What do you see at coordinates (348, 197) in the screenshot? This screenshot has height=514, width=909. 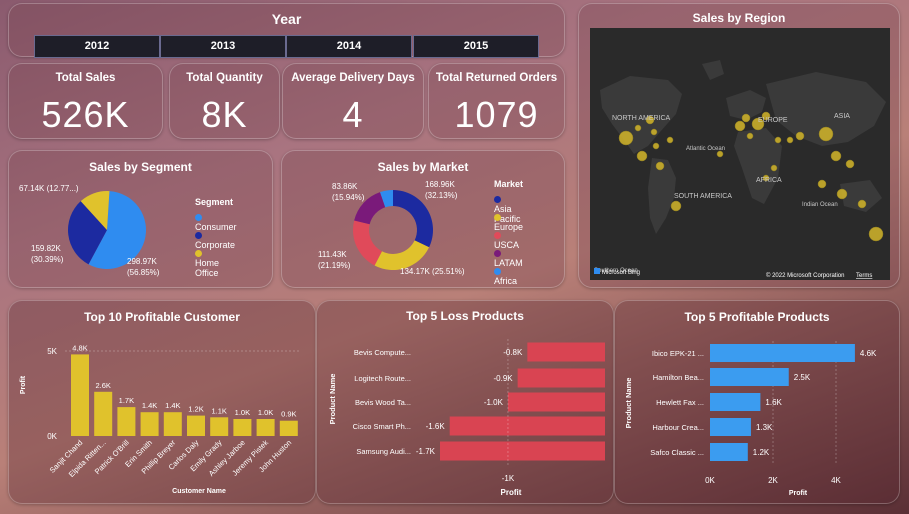 I see `data-label-pct-latam: (15.94%)` at bounding box center [348, 197].